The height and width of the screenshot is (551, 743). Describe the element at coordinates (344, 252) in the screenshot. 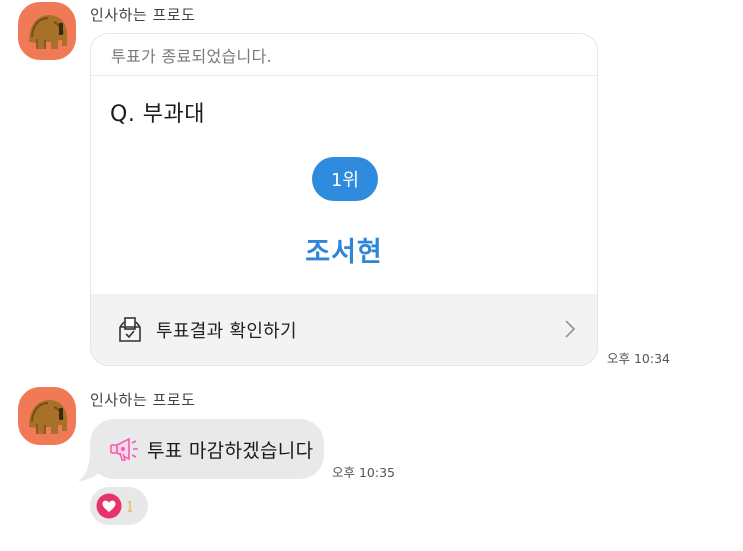

I see `poll-winner: 조서현` at that location.